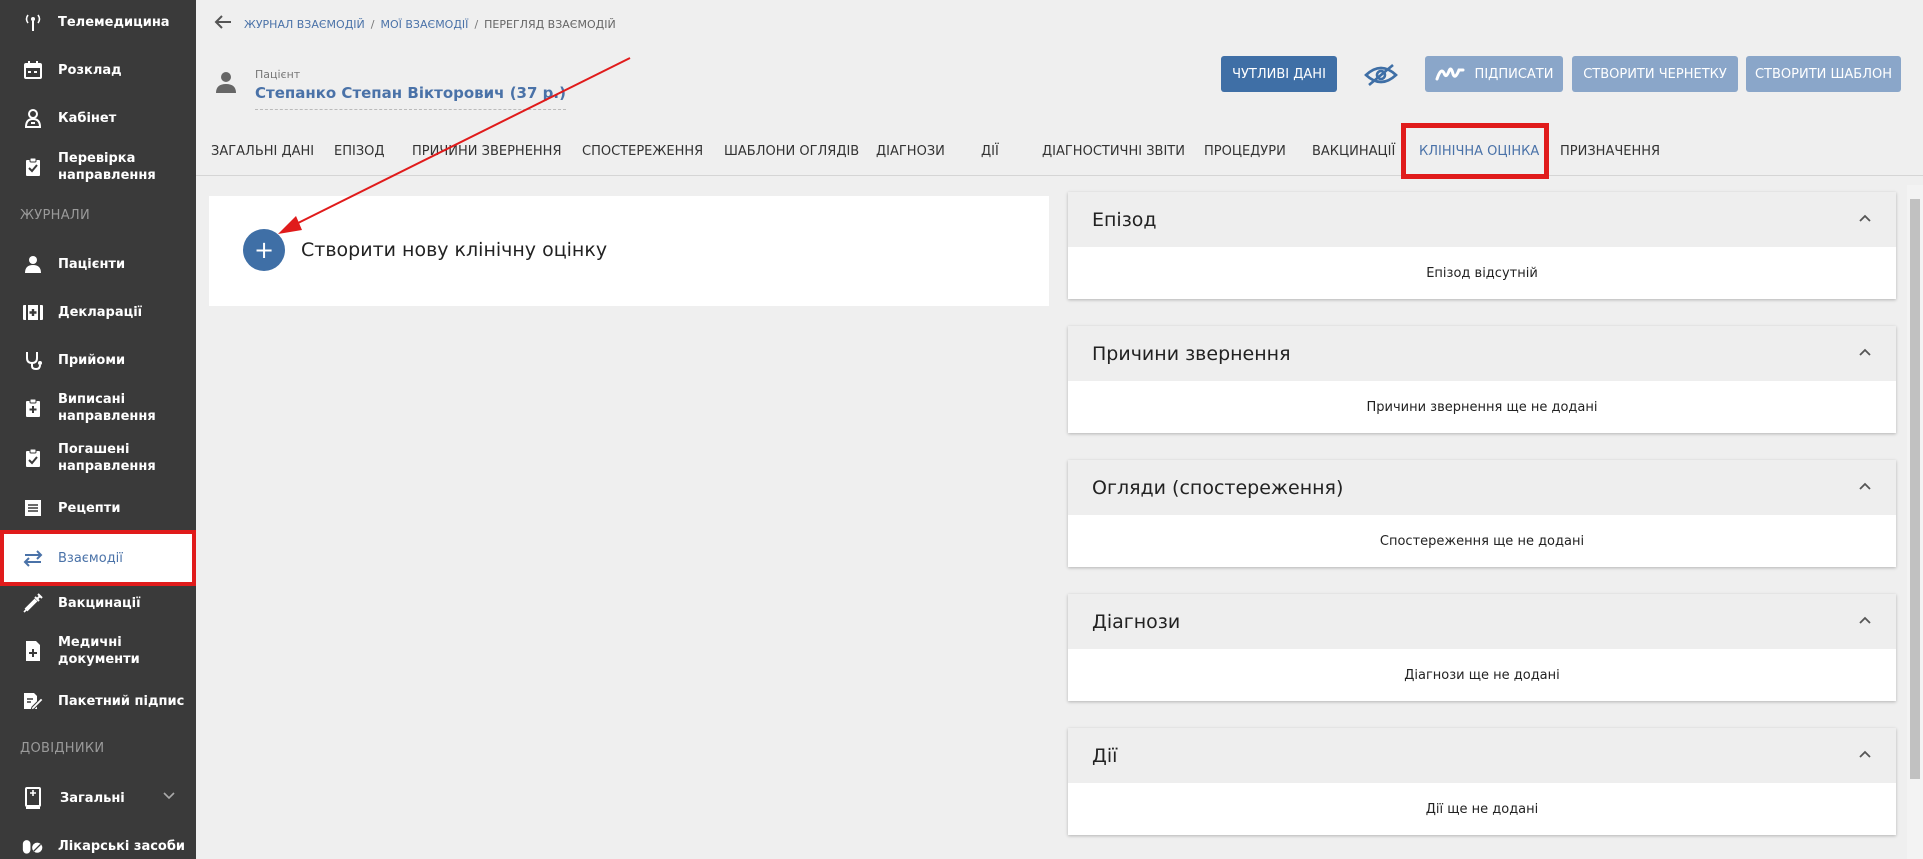 The image size is (1923, 859). What do you see at coordinates (1218, 487) in the screenshot?
I see `accordion-title: Огляди (спостереження)` at bounding box center [1218, 487].